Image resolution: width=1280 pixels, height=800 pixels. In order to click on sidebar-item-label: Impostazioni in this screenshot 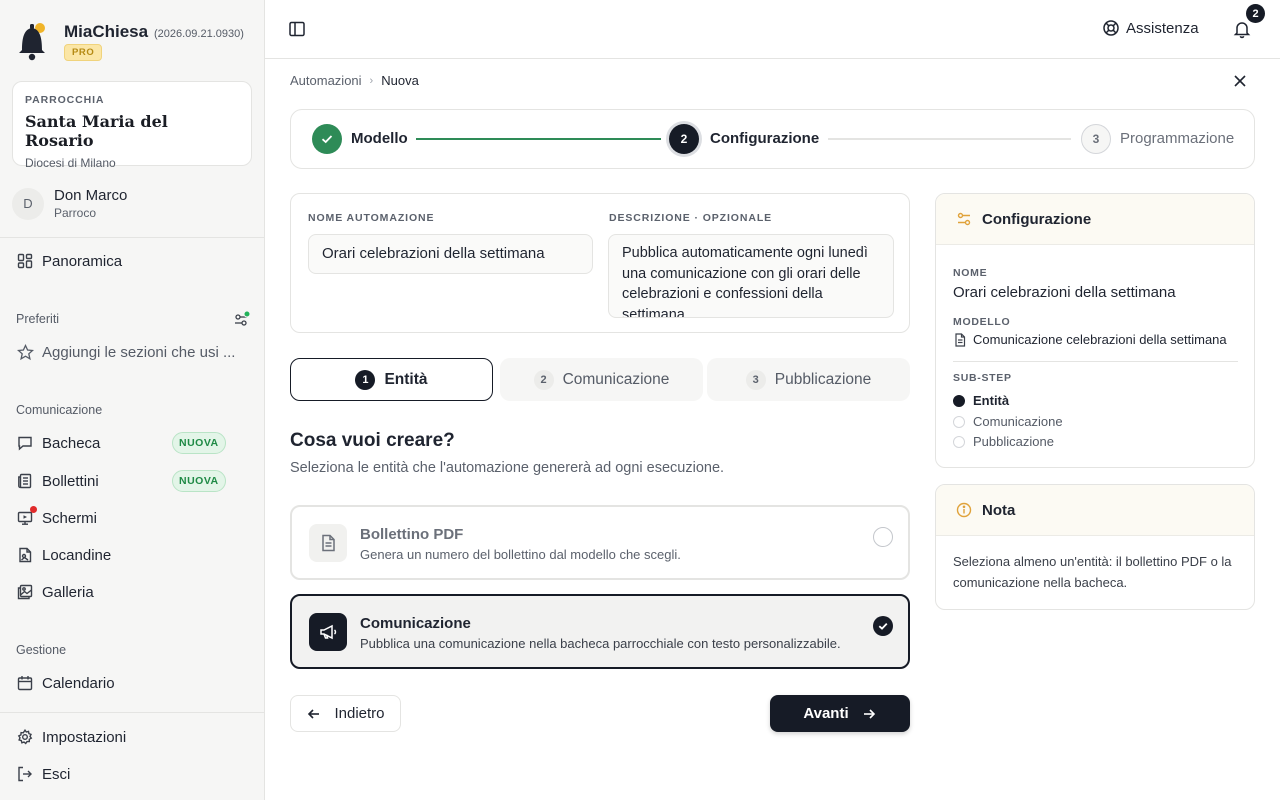, I will do `click(84, 737)`.